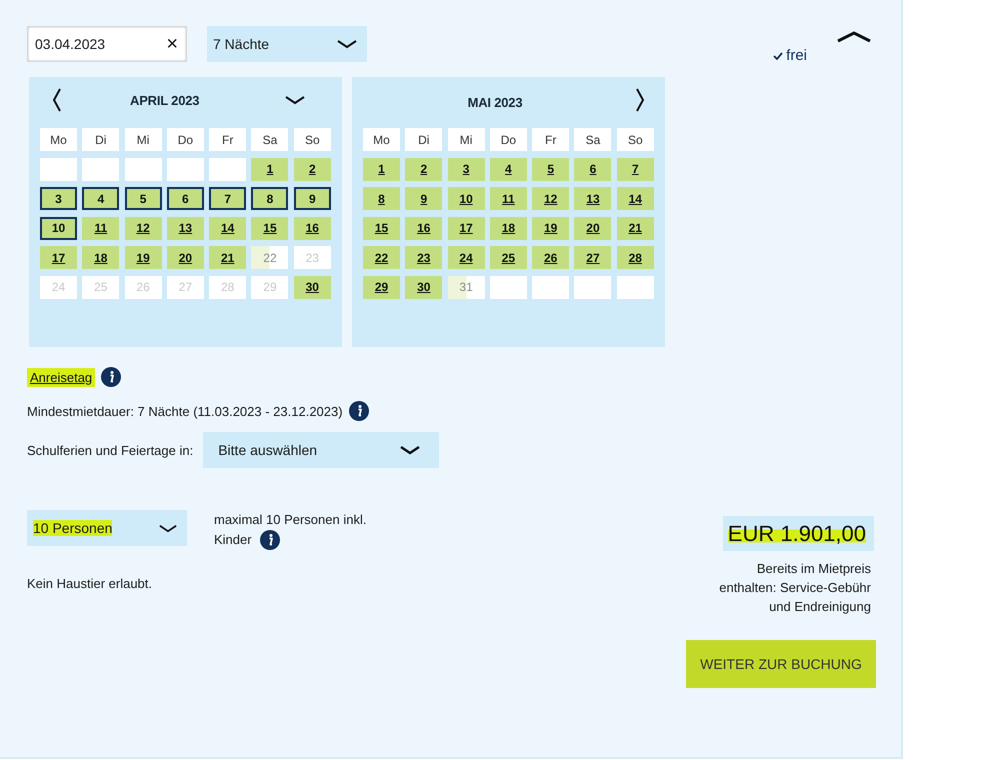  I want to click on availability-text: frei, so click(796, 55).